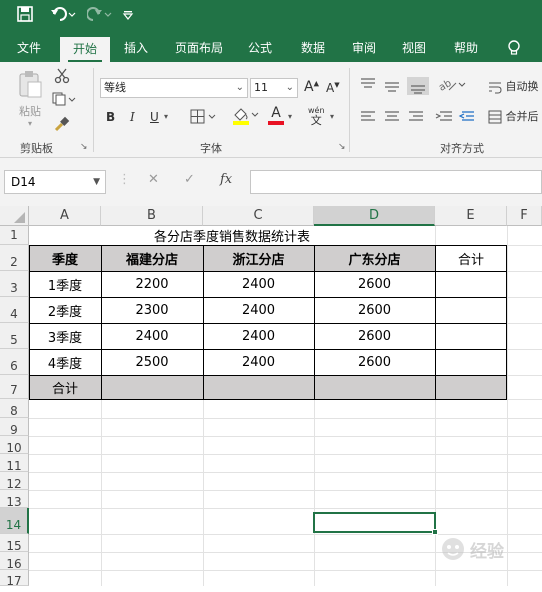 The width and height of the screenshot is (542, 592). I want to click on font-shrink-icon: A▼, so click(333, 88).